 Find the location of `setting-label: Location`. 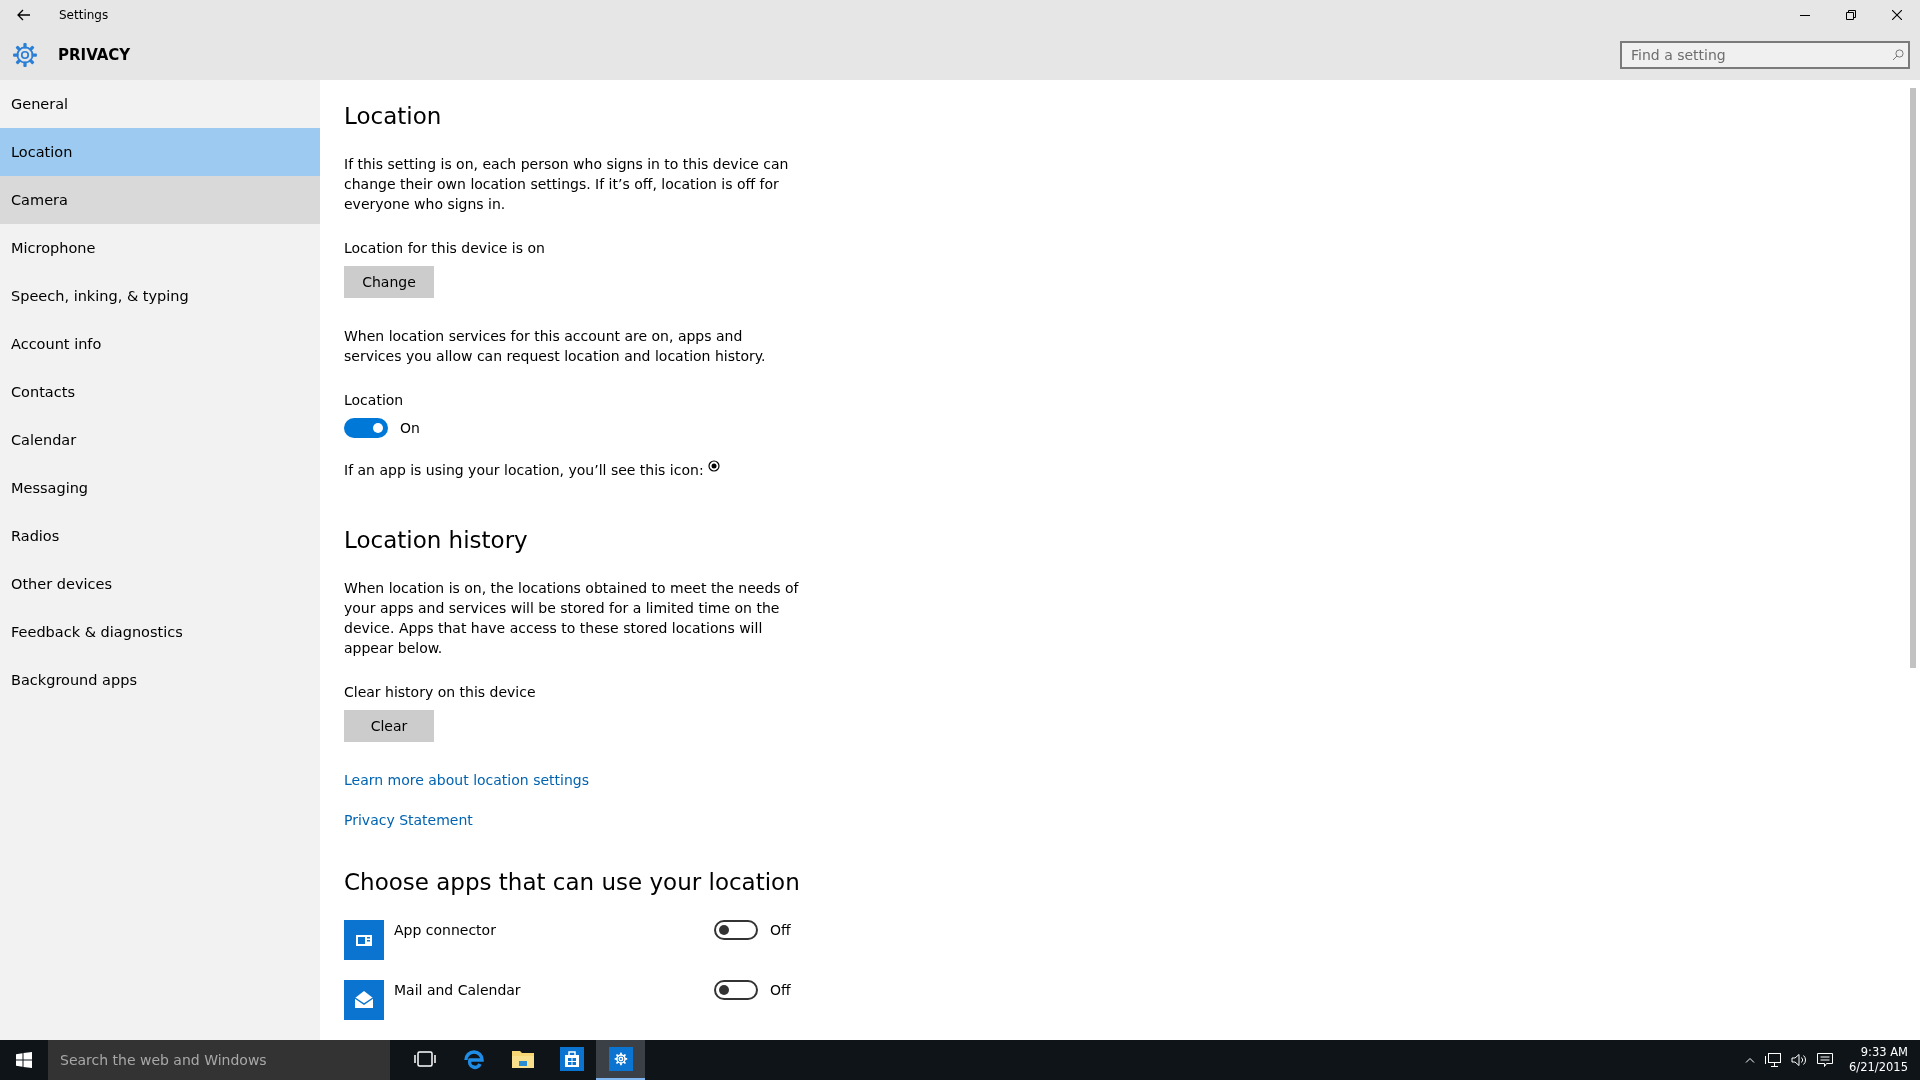

setting-label: Location is located at coordinates (374, 400).